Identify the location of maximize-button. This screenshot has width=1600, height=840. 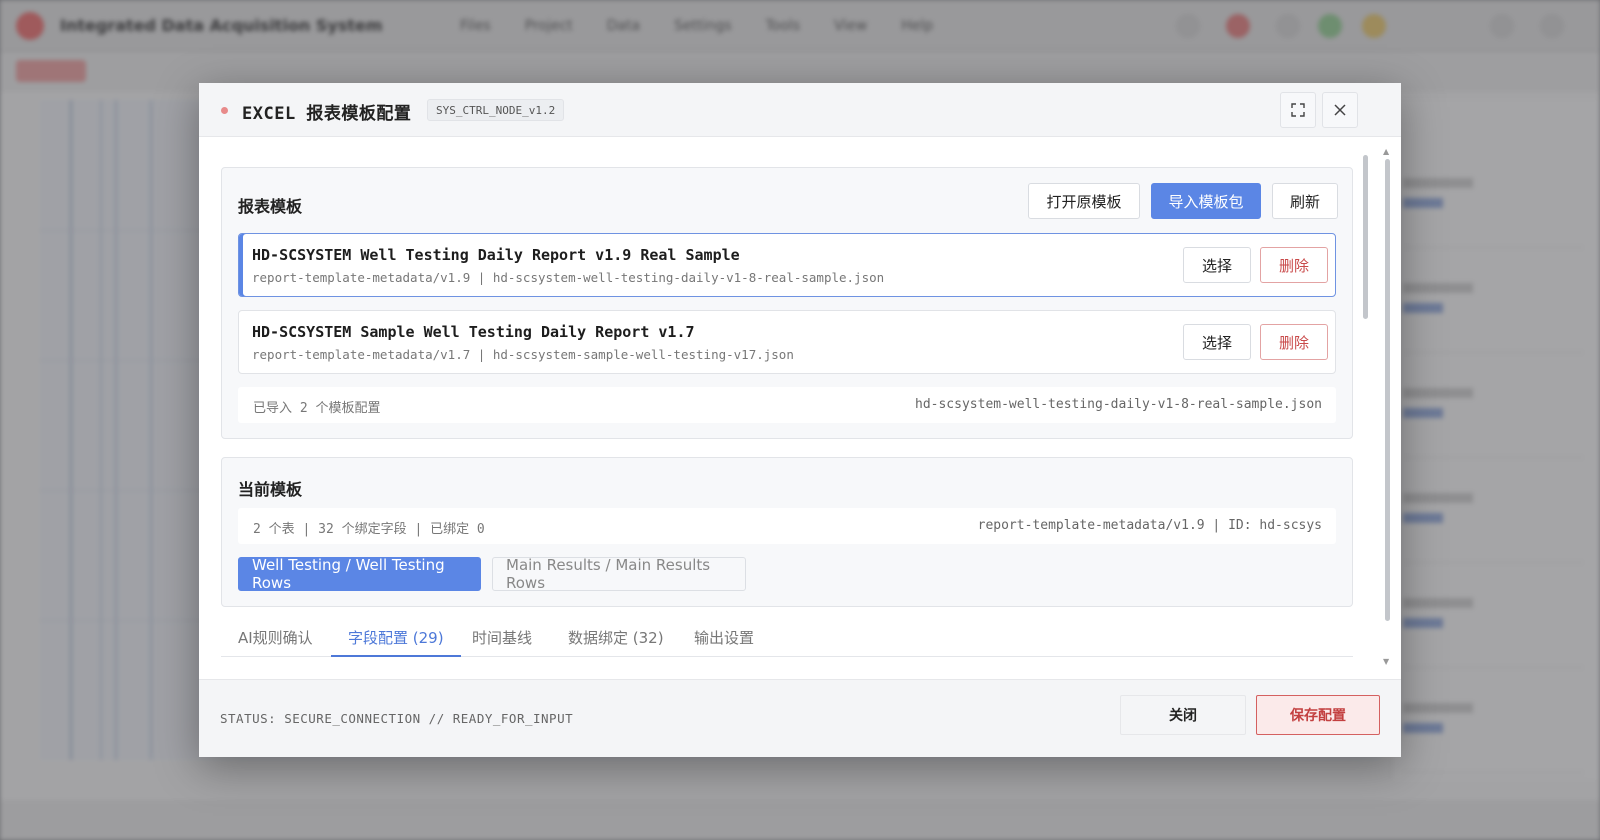
(1298, 110).